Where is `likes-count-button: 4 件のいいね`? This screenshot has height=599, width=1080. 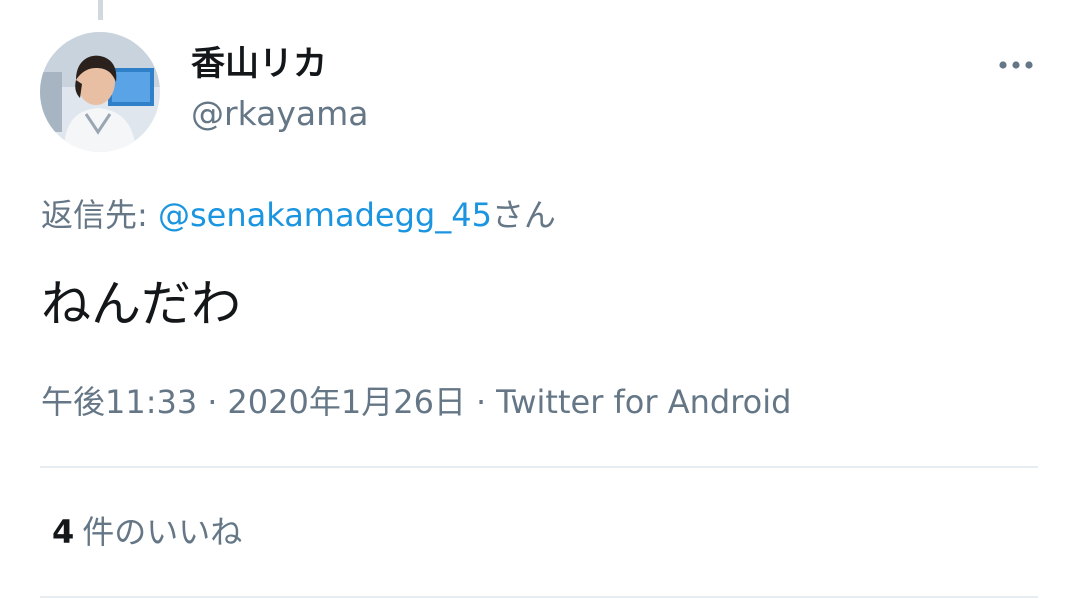 likes-count-button: 4 件のいいね is located at coordinates (147, 532).